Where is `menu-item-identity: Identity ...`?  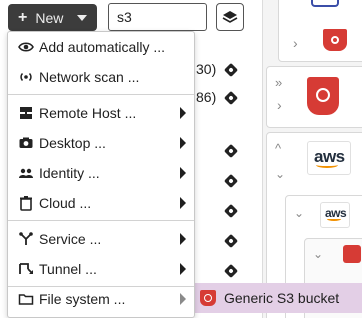
menu-item-identity: Identity ... is located at coordinates (101, 173).